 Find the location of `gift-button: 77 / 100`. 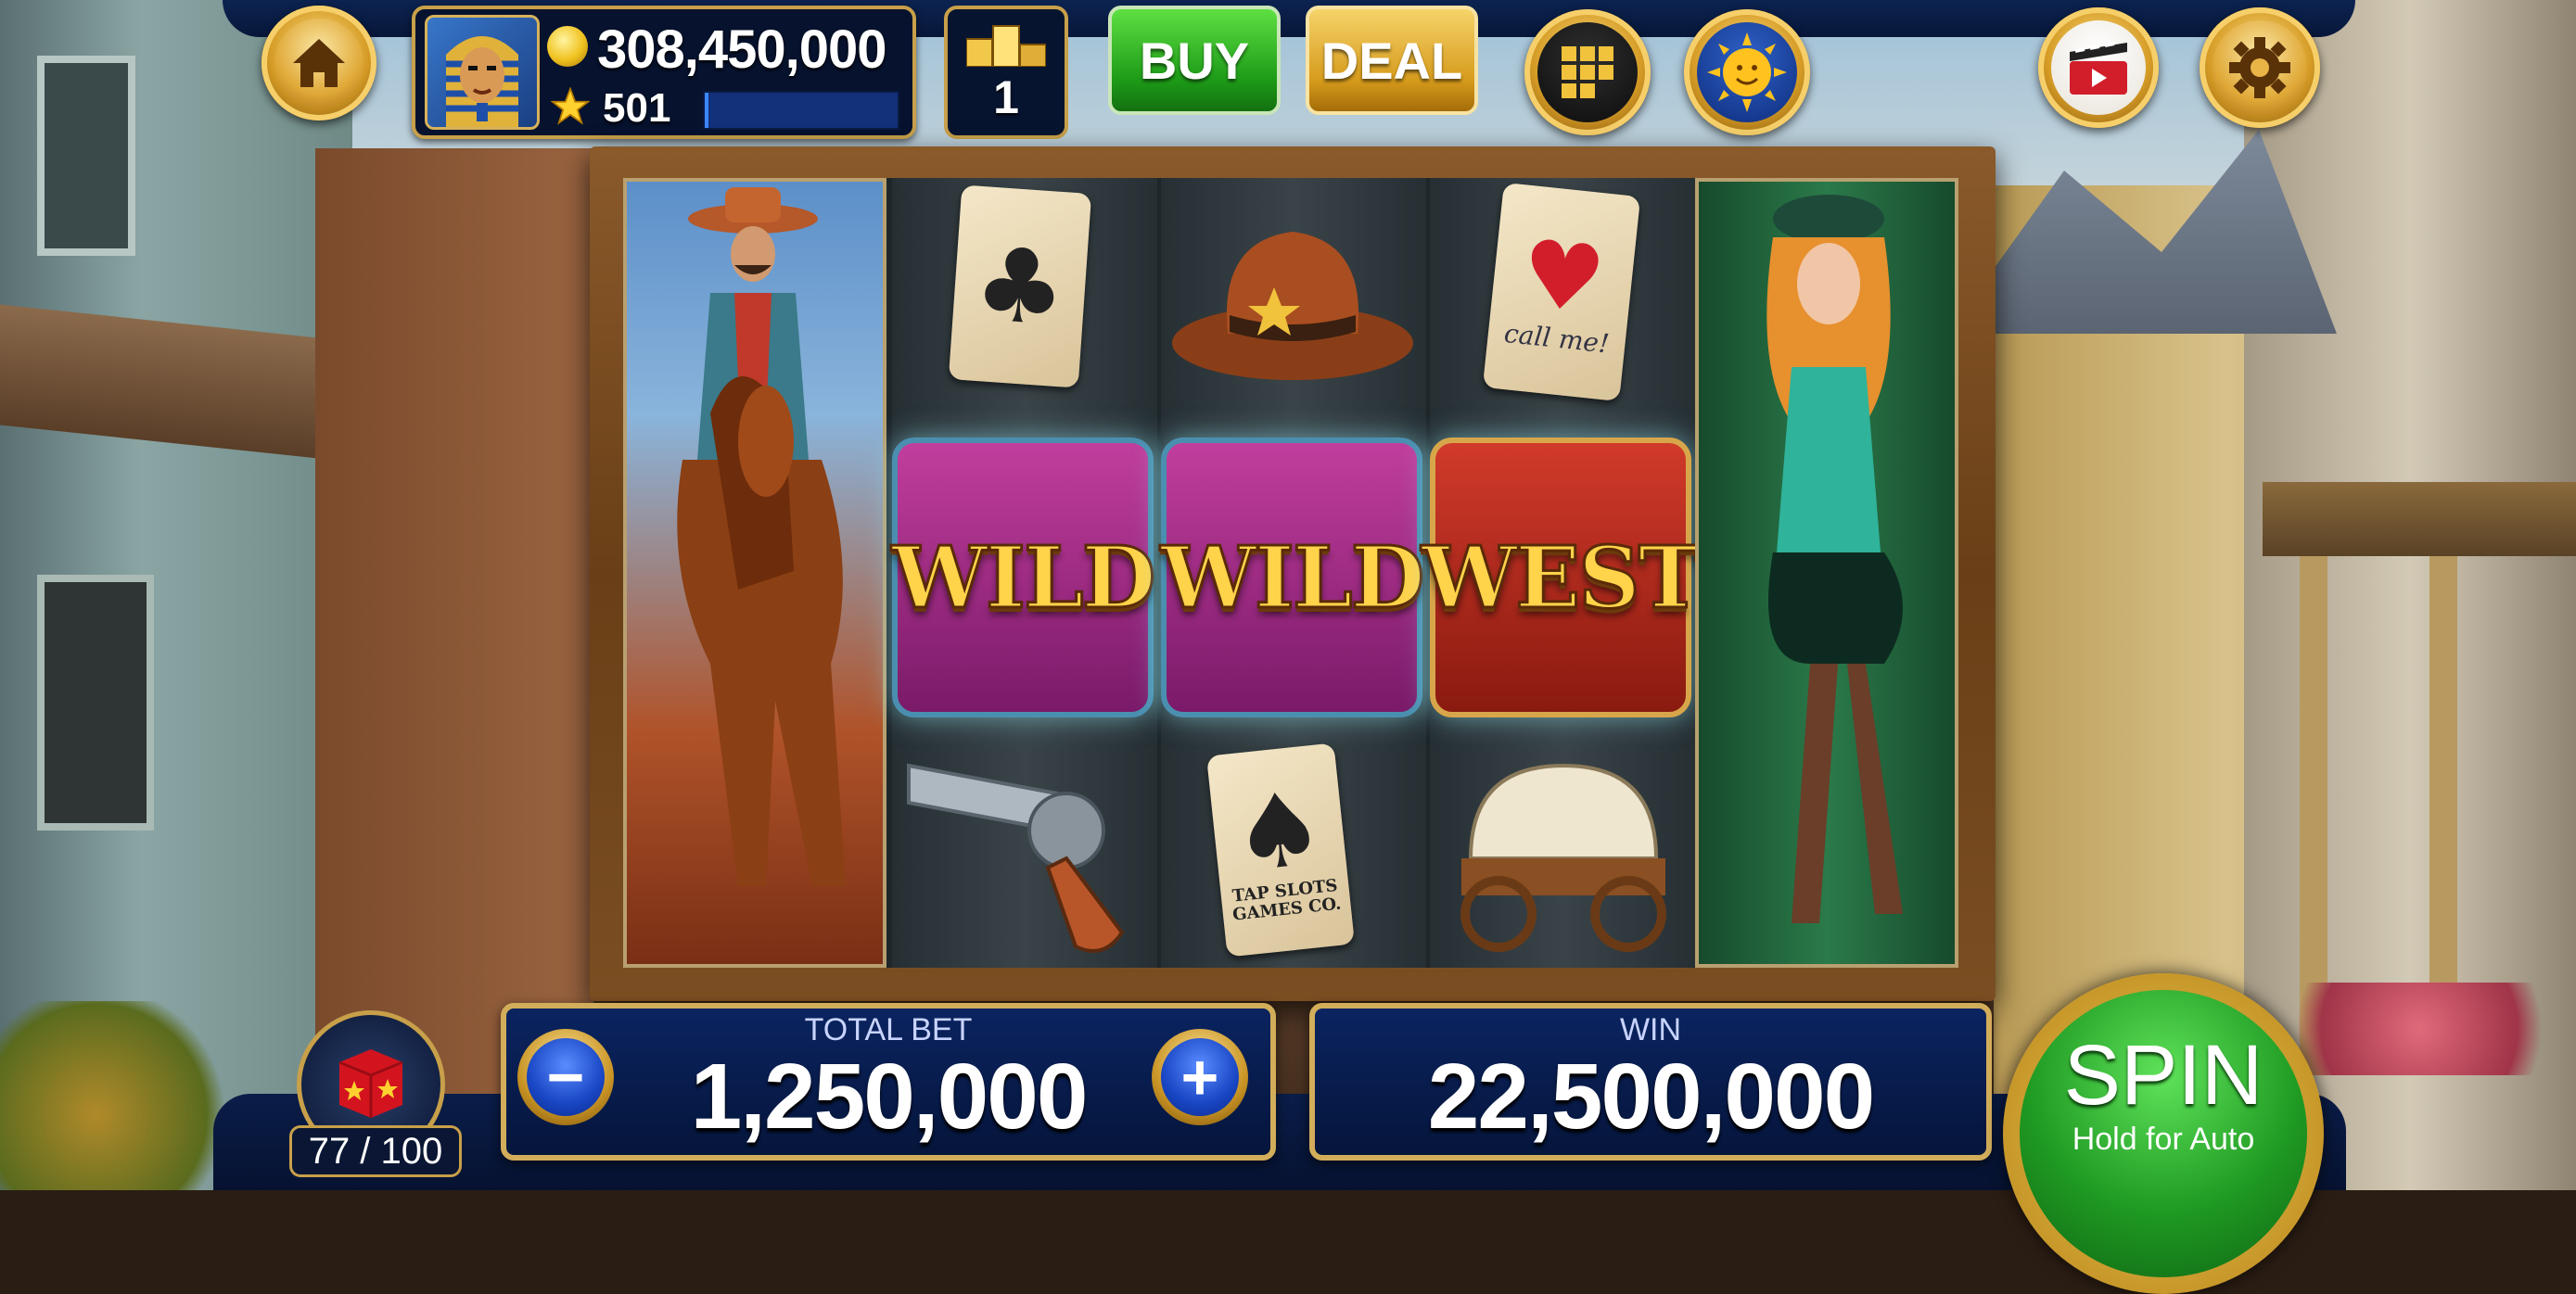

gift-button: 77 / 100 is located at coordinates (374, 1094).